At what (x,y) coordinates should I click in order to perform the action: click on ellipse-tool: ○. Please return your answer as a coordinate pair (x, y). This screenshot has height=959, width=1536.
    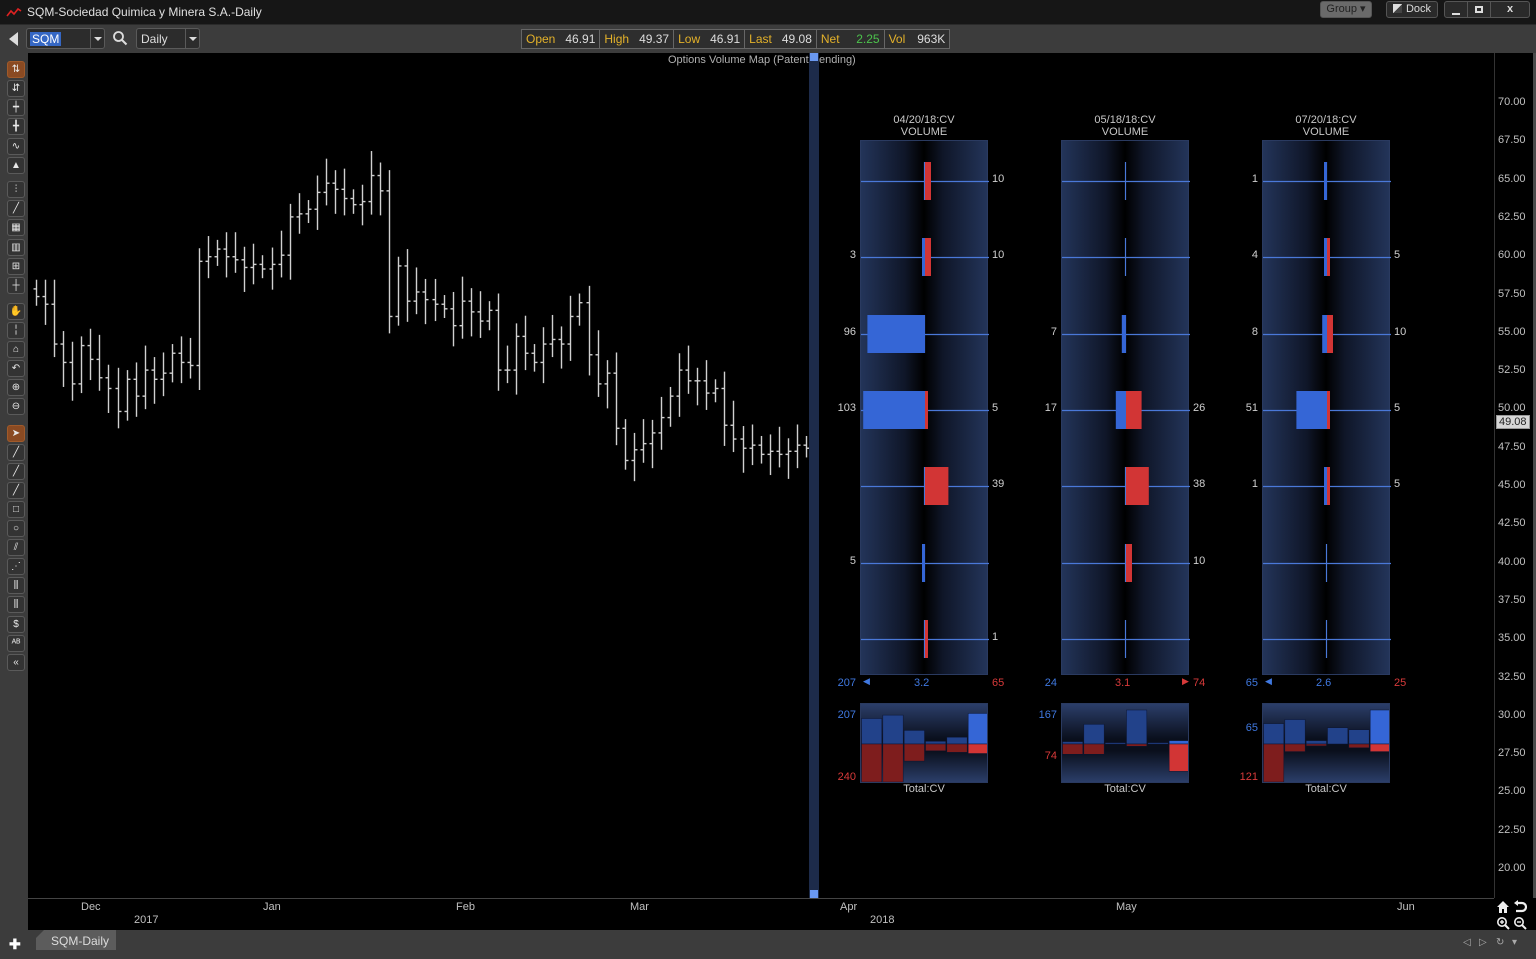
    Looking at the image, I should click on (16, 528).